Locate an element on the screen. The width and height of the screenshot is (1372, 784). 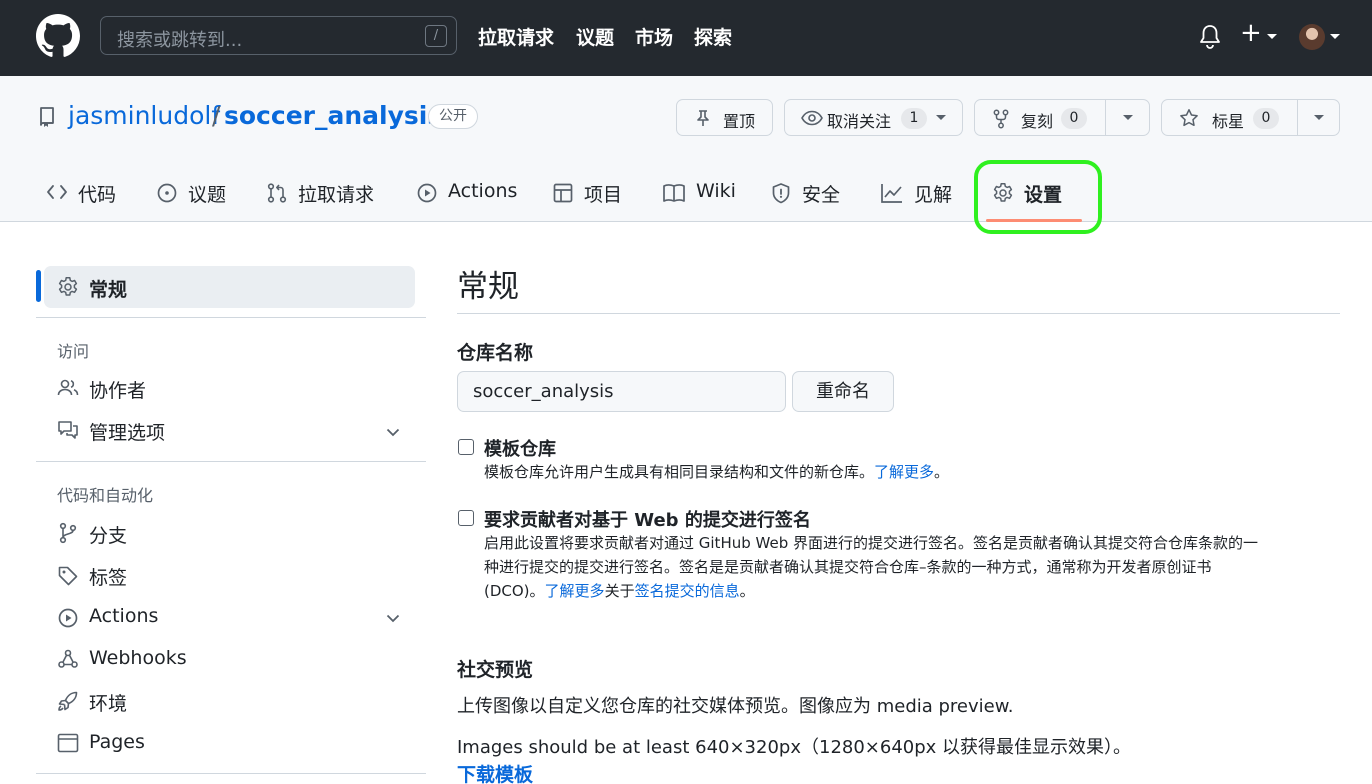
tab-insights-label: 见解 is located at coordinates (933, 195).